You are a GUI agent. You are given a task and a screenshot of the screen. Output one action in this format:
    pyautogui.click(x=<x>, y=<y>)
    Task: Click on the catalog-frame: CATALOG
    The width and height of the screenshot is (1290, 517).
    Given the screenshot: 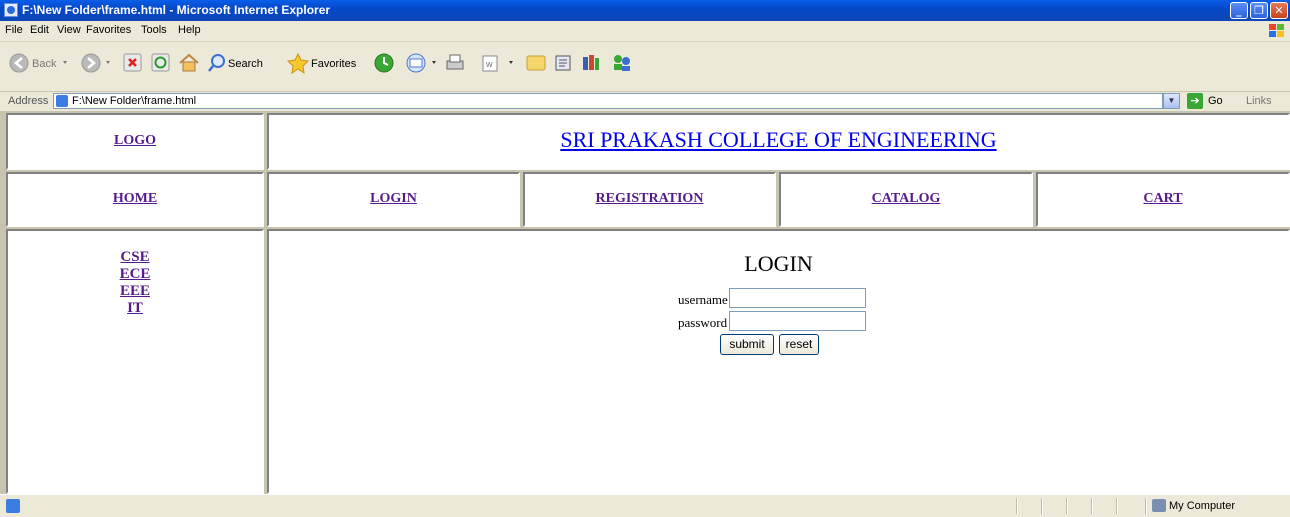 What is the action you would take?
    pyautogui.click(x=906, y=199)
    